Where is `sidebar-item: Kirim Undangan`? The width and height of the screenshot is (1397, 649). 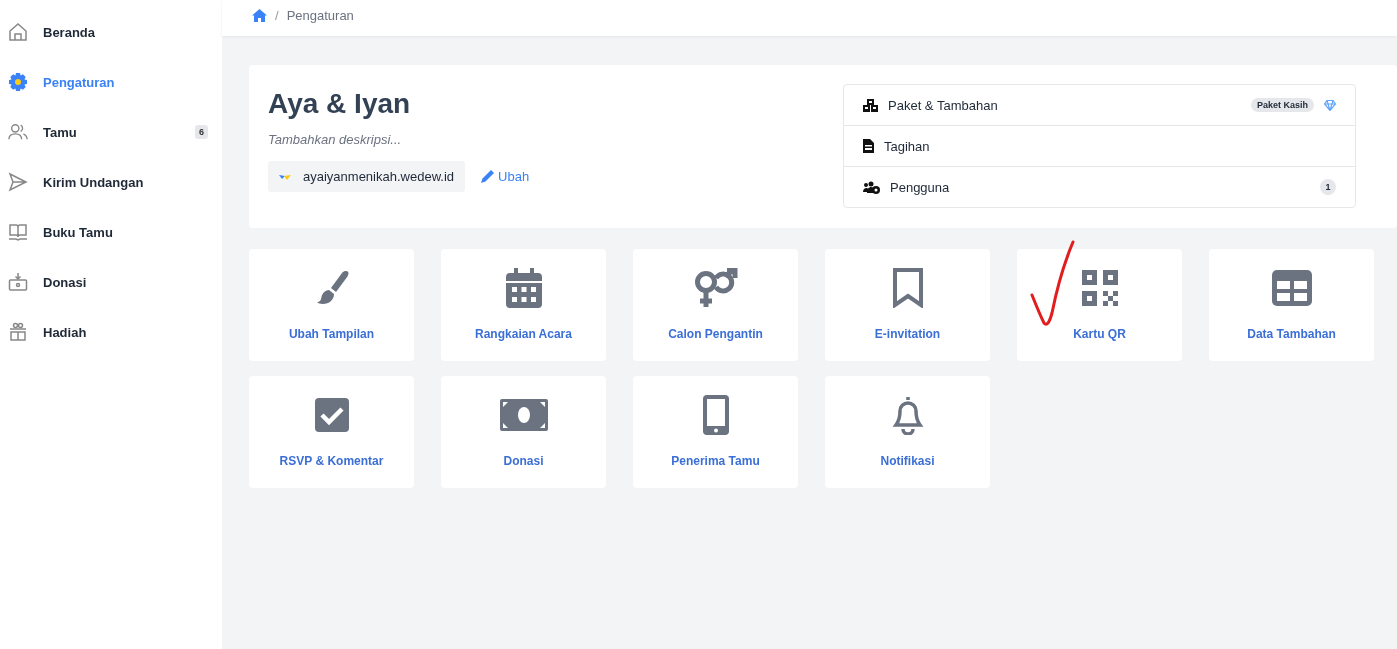 sidebar-item: Kirim Undangan is located at coordinates (111, 182).